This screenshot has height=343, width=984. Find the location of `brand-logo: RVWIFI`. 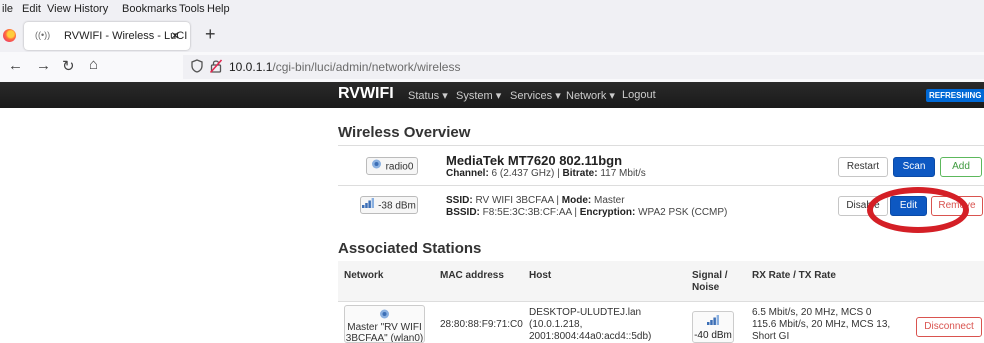

brand-logo: RVWIFI is located at coordinates (366, 94).